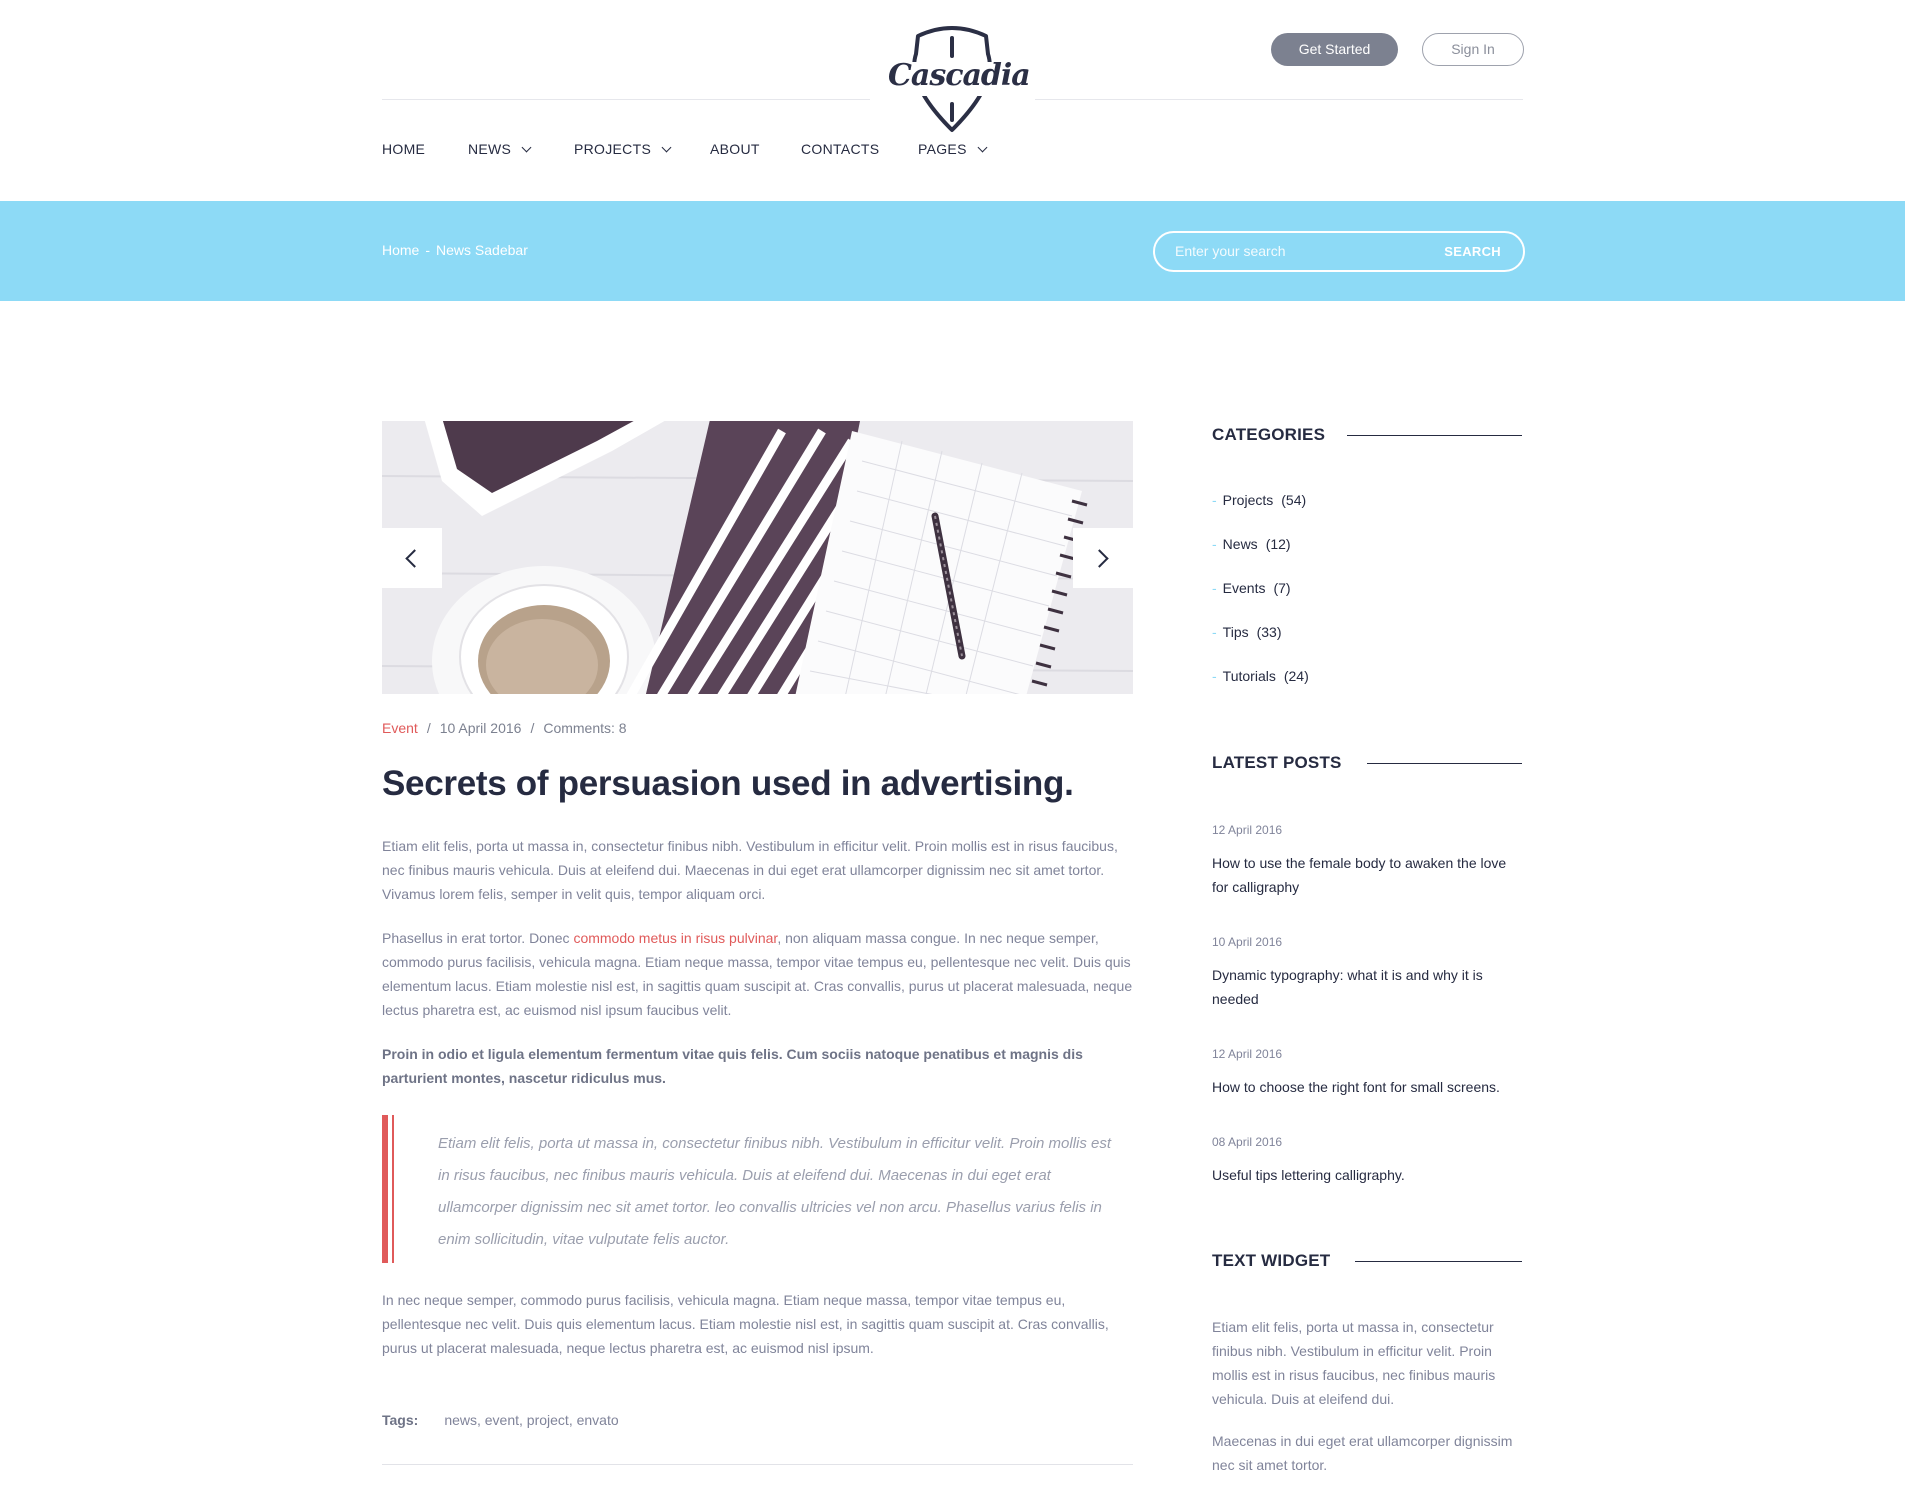  Describe the element at coordinates (1269, 434) in the screenshot. I see `categories-title: CATEGORIES` at that location.